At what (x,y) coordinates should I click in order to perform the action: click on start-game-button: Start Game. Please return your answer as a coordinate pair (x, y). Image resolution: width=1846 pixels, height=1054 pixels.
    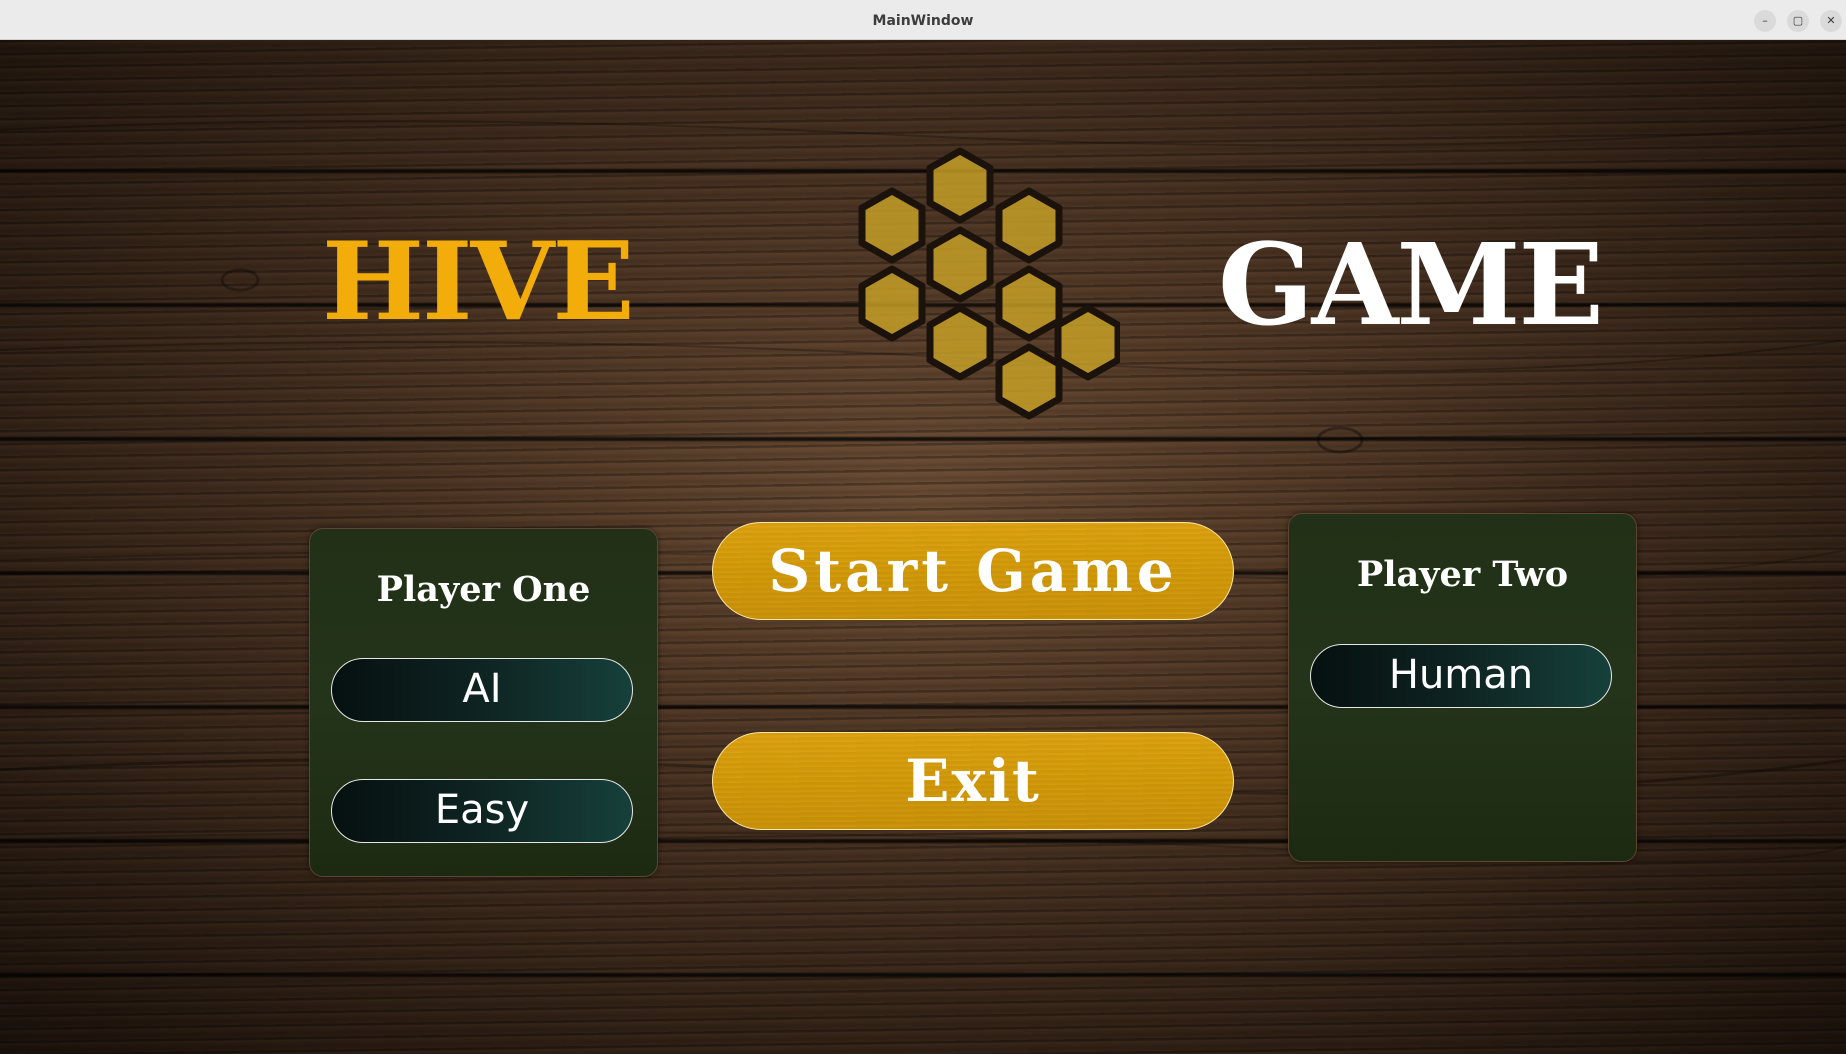
    Looking at the image, I should click on (973, 571).